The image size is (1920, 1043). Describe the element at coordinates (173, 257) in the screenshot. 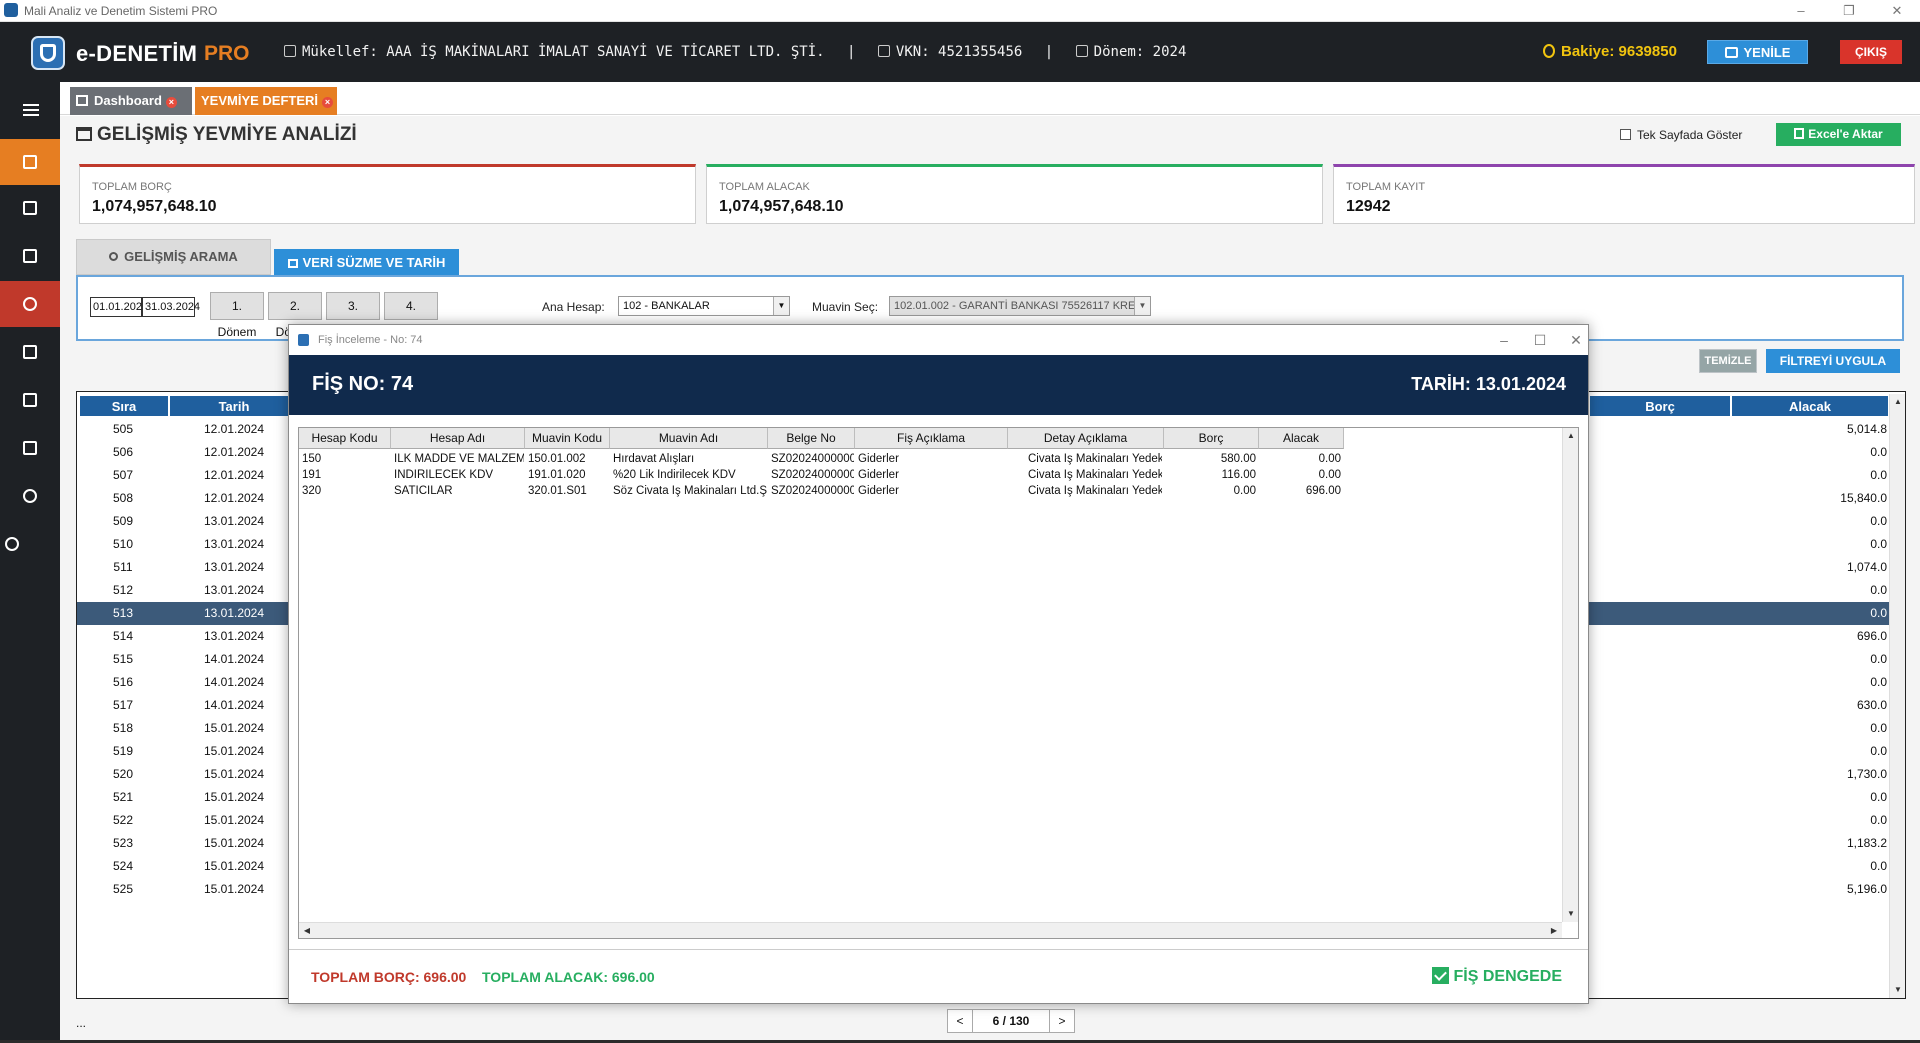

I see `tab-advanced-search: GELİŞMİŞ ARAMA` at that location.